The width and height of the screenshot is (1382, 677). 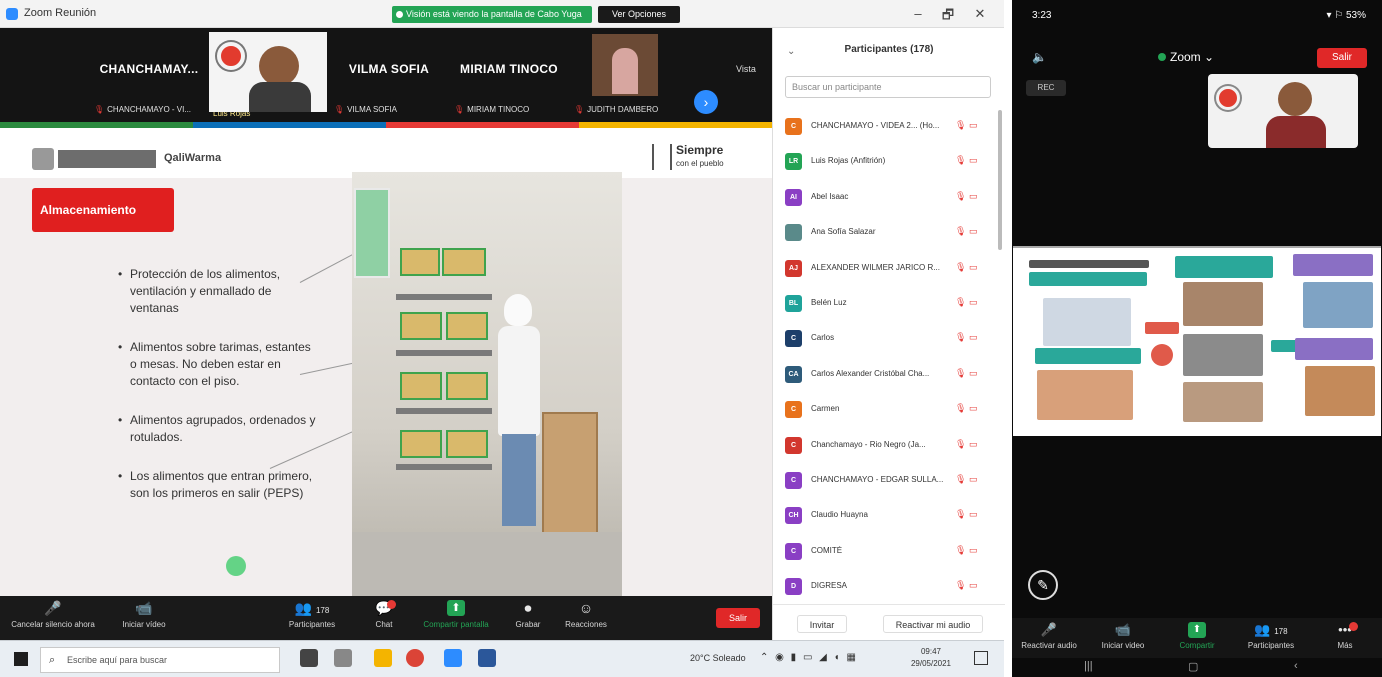 What do you see at coordinates (570, 477) in the screenshot?
I see `wooden-crate` at bounding box center [570, 477].